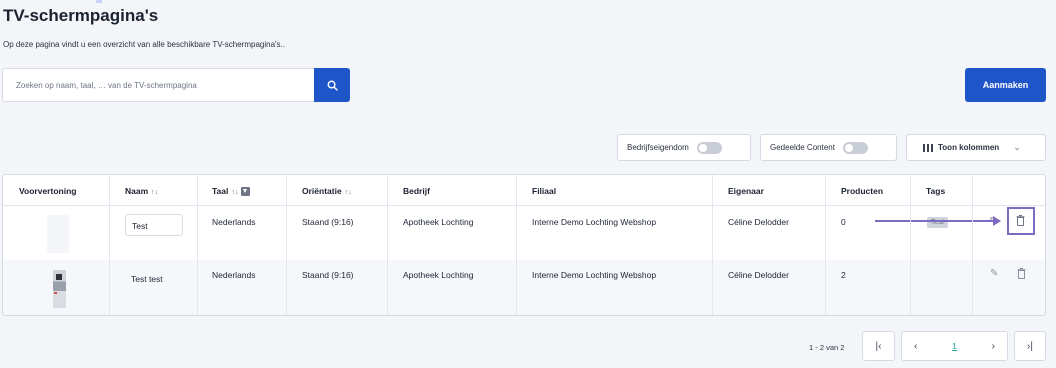 The height and width of the screenshot is (368, 1056). I want to click on header-name: Naam ↑↓, so click(141, 191).